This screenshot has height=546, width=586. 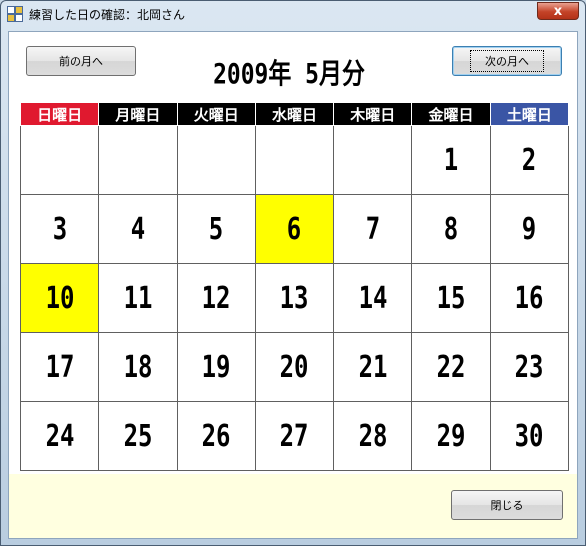 I want to click on calendar-day-number: 8, so click(x=451, y=229).